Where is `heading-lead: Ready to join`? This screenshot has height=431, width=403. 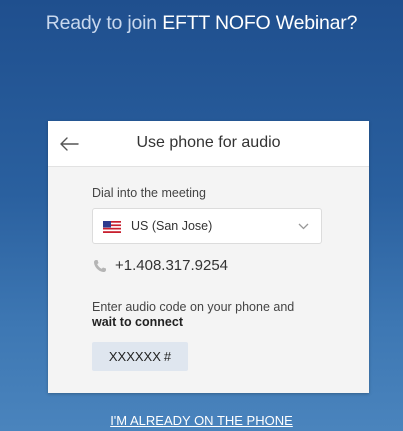 heading-lead: Ready to join is located at coordinates (101, 23).